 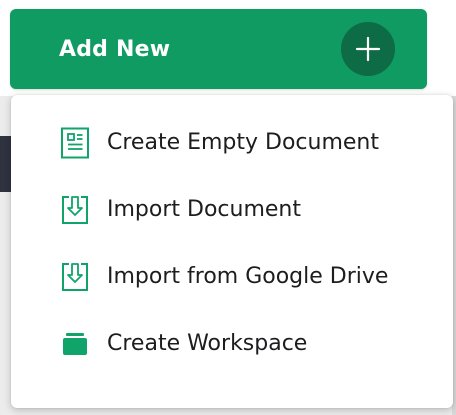 I want to click on add-new-label: Add New, so click(x=115, y=49).